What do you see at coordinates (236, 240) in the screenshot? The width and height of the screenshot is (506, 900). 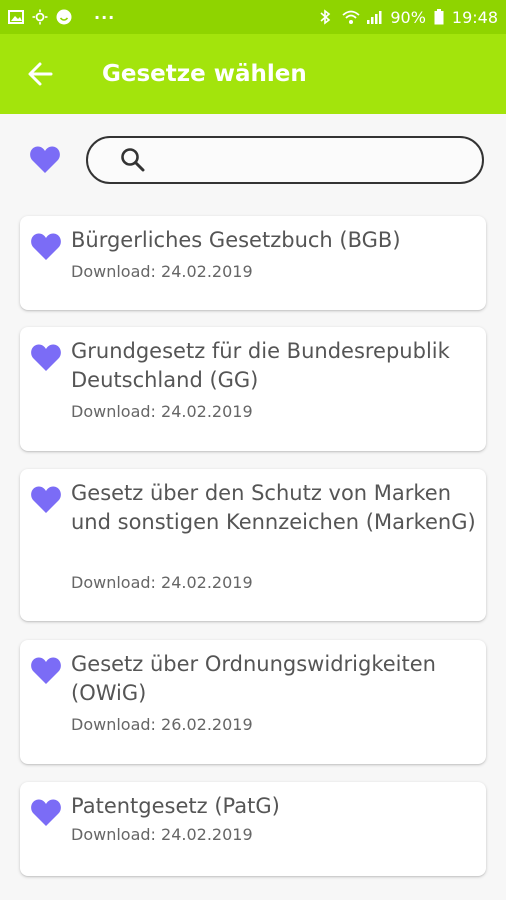 I see `law-title: Bürgerliches Gesetzbuch (BGB)` at bounding box center [236, 240].